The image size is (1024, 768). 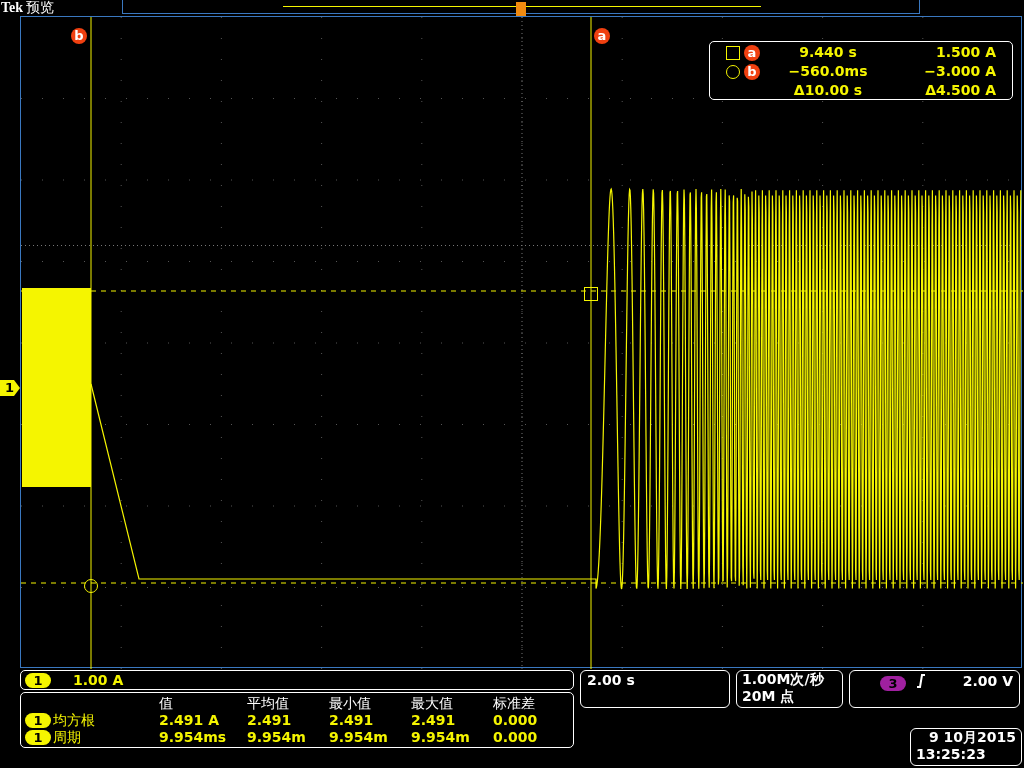 What do you see at coordinates (655, 689) in the screenshot?
I see `timebase-panel: 2.00 s` at bounding box center [655, 689].